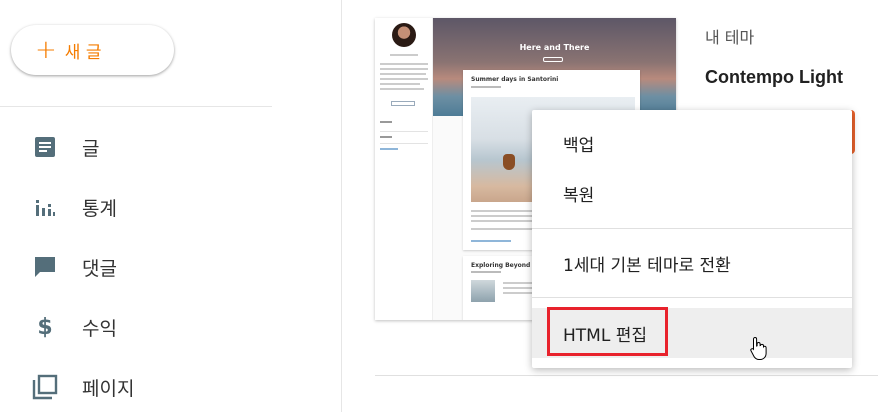 The width and height of the screenshot is (878, 412). What do you see at coordinates (515, 79) in the screenshot?
I see `preview-post-title: Summer days in Santorini` at bounding box center [515, 79].